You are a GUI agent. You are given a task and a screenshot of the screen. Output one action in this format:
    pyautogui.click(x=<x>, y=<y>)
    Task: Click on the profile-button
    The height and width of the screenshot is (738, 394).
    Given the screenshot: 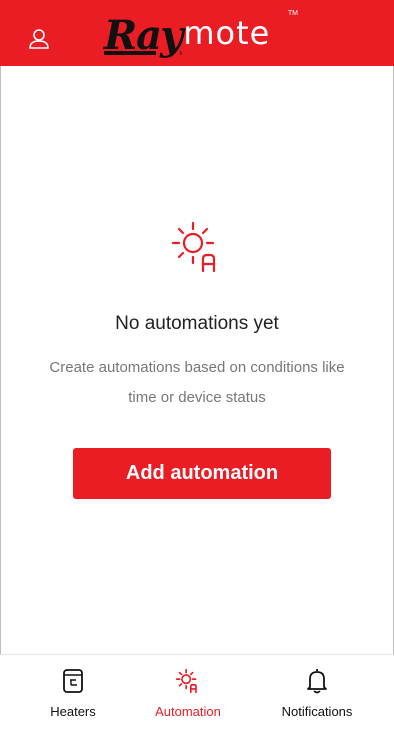 What is the action you would take?
    pyautogui.click(x=39, y=39)
    